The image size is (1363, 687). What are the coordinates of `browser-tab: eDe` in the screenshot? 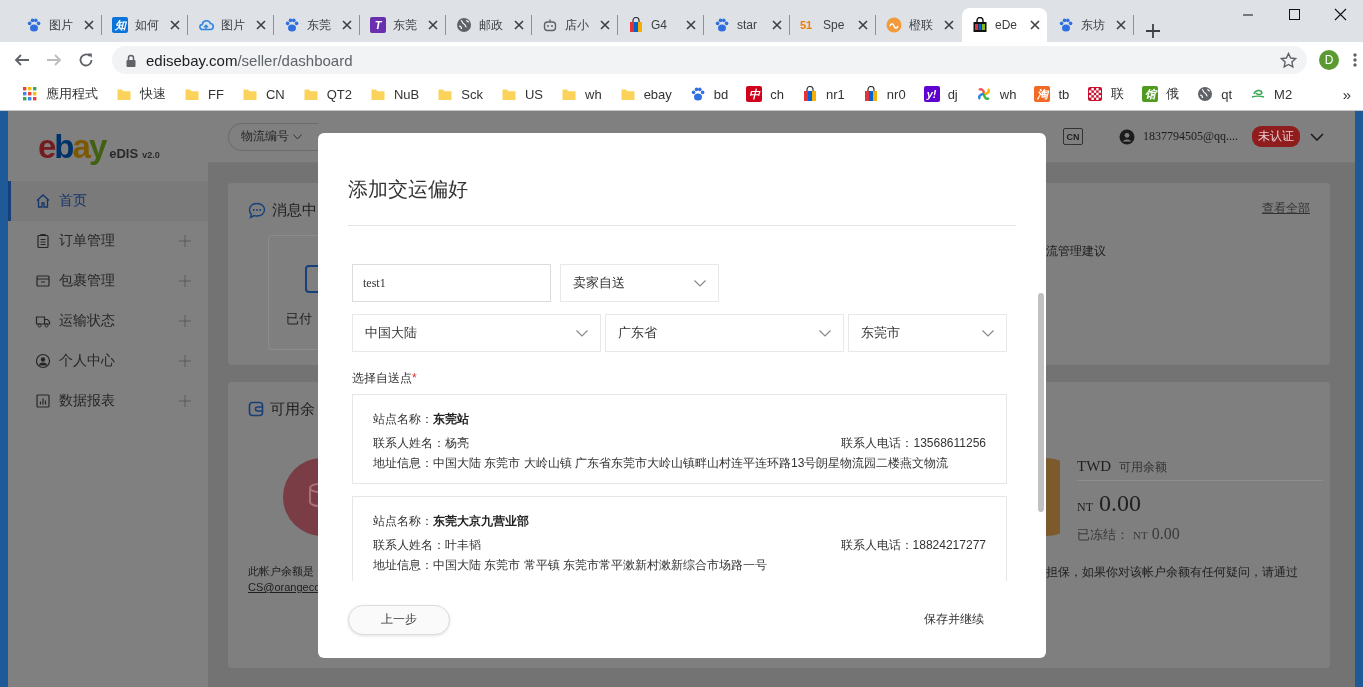 It's located at (1004, 25).